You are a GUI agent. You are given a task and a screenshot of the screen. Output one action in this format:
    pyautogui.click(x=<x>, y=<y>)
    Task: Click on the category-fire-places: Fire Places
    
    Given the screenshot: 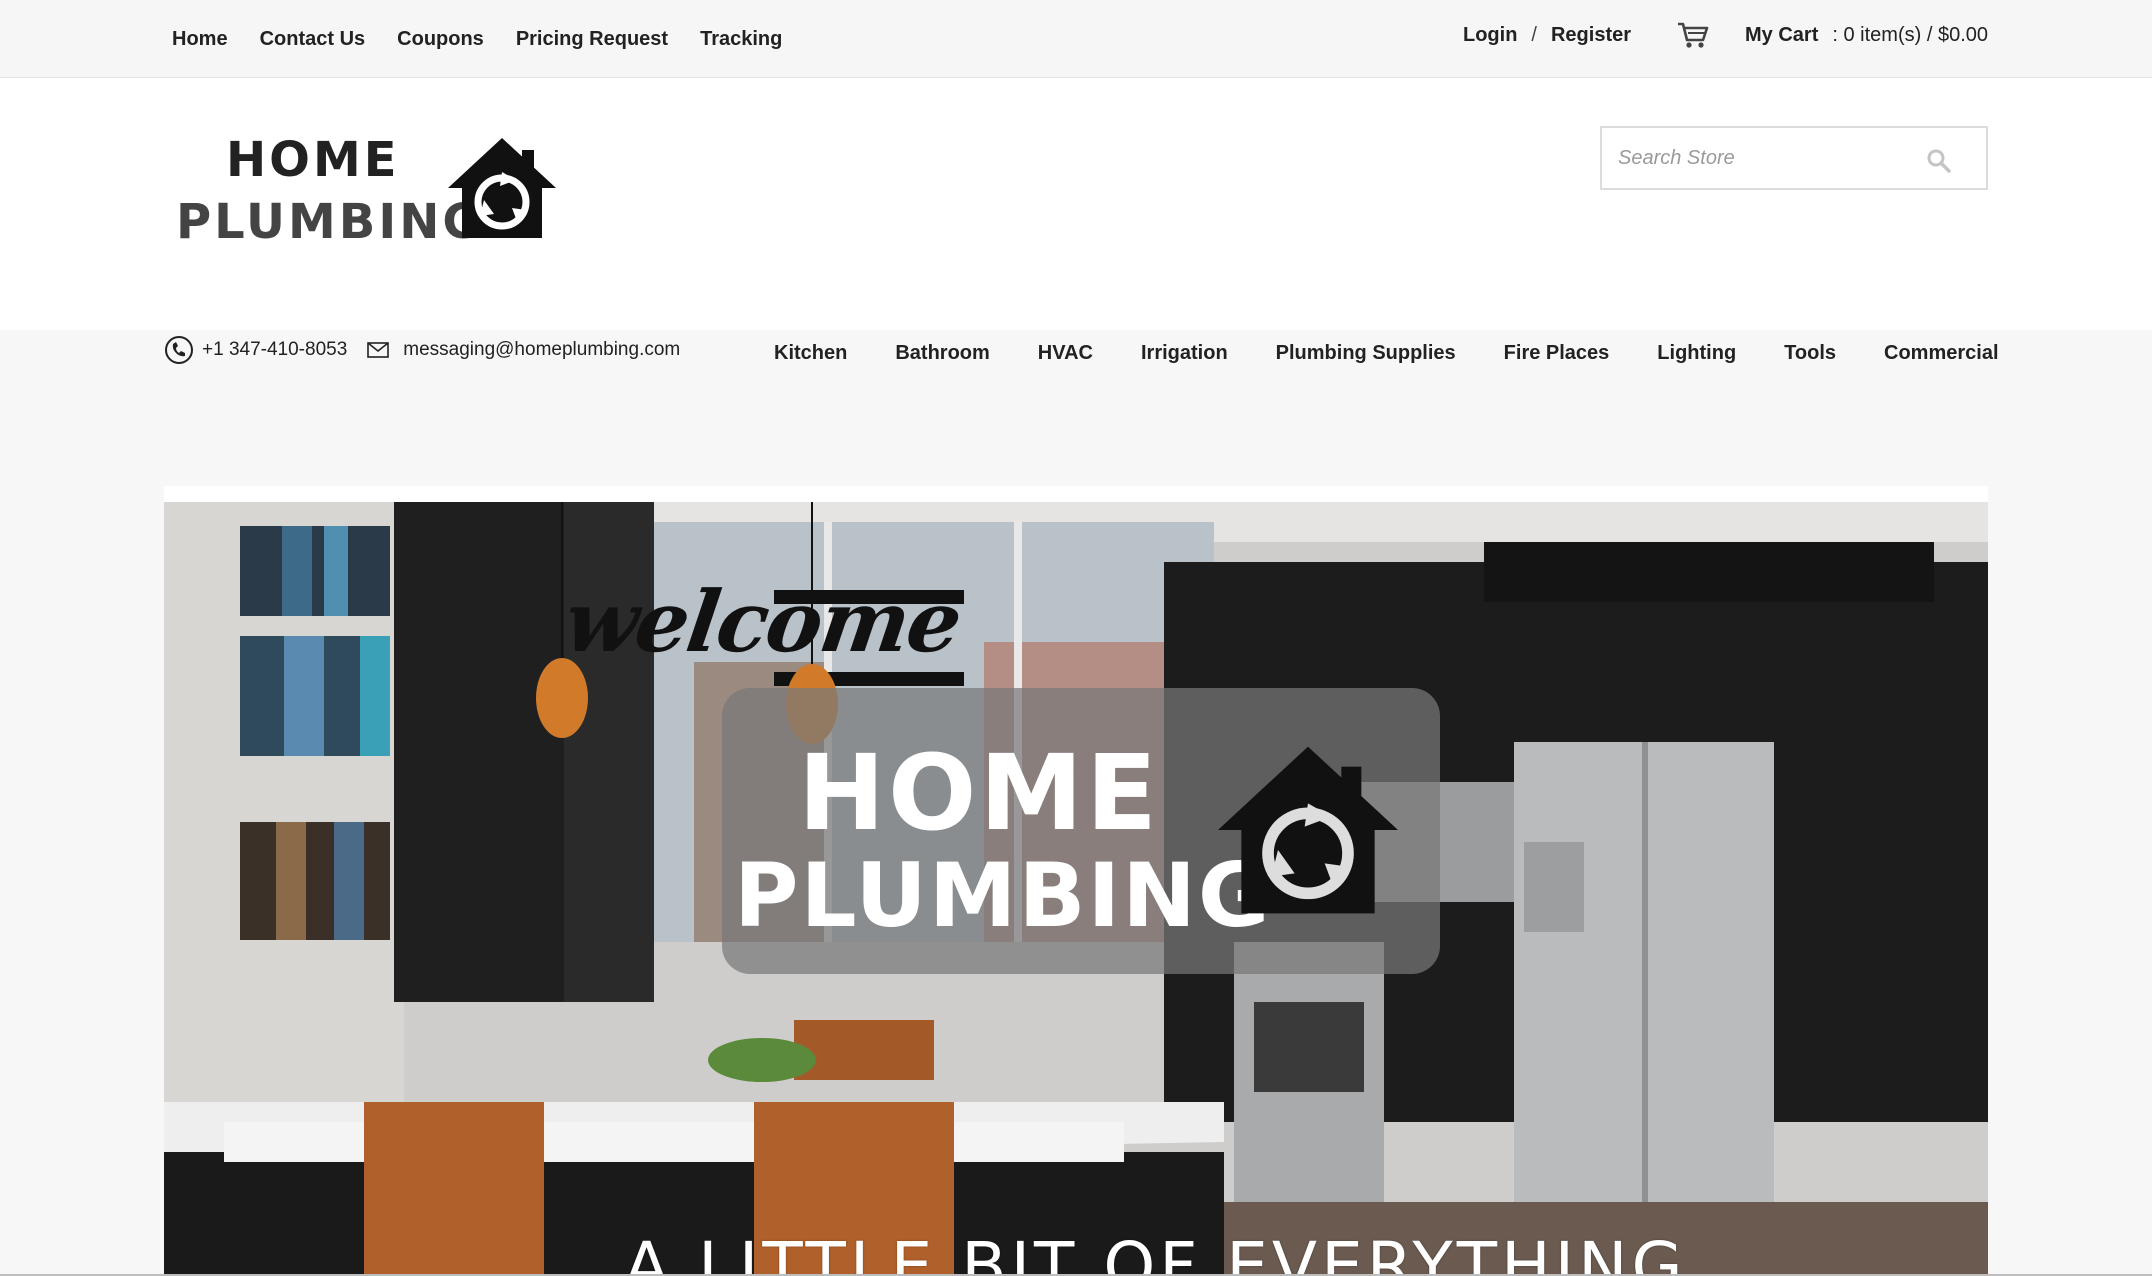 What is the action you would take?
    pyautogui.click(x=1557, y=353)
    